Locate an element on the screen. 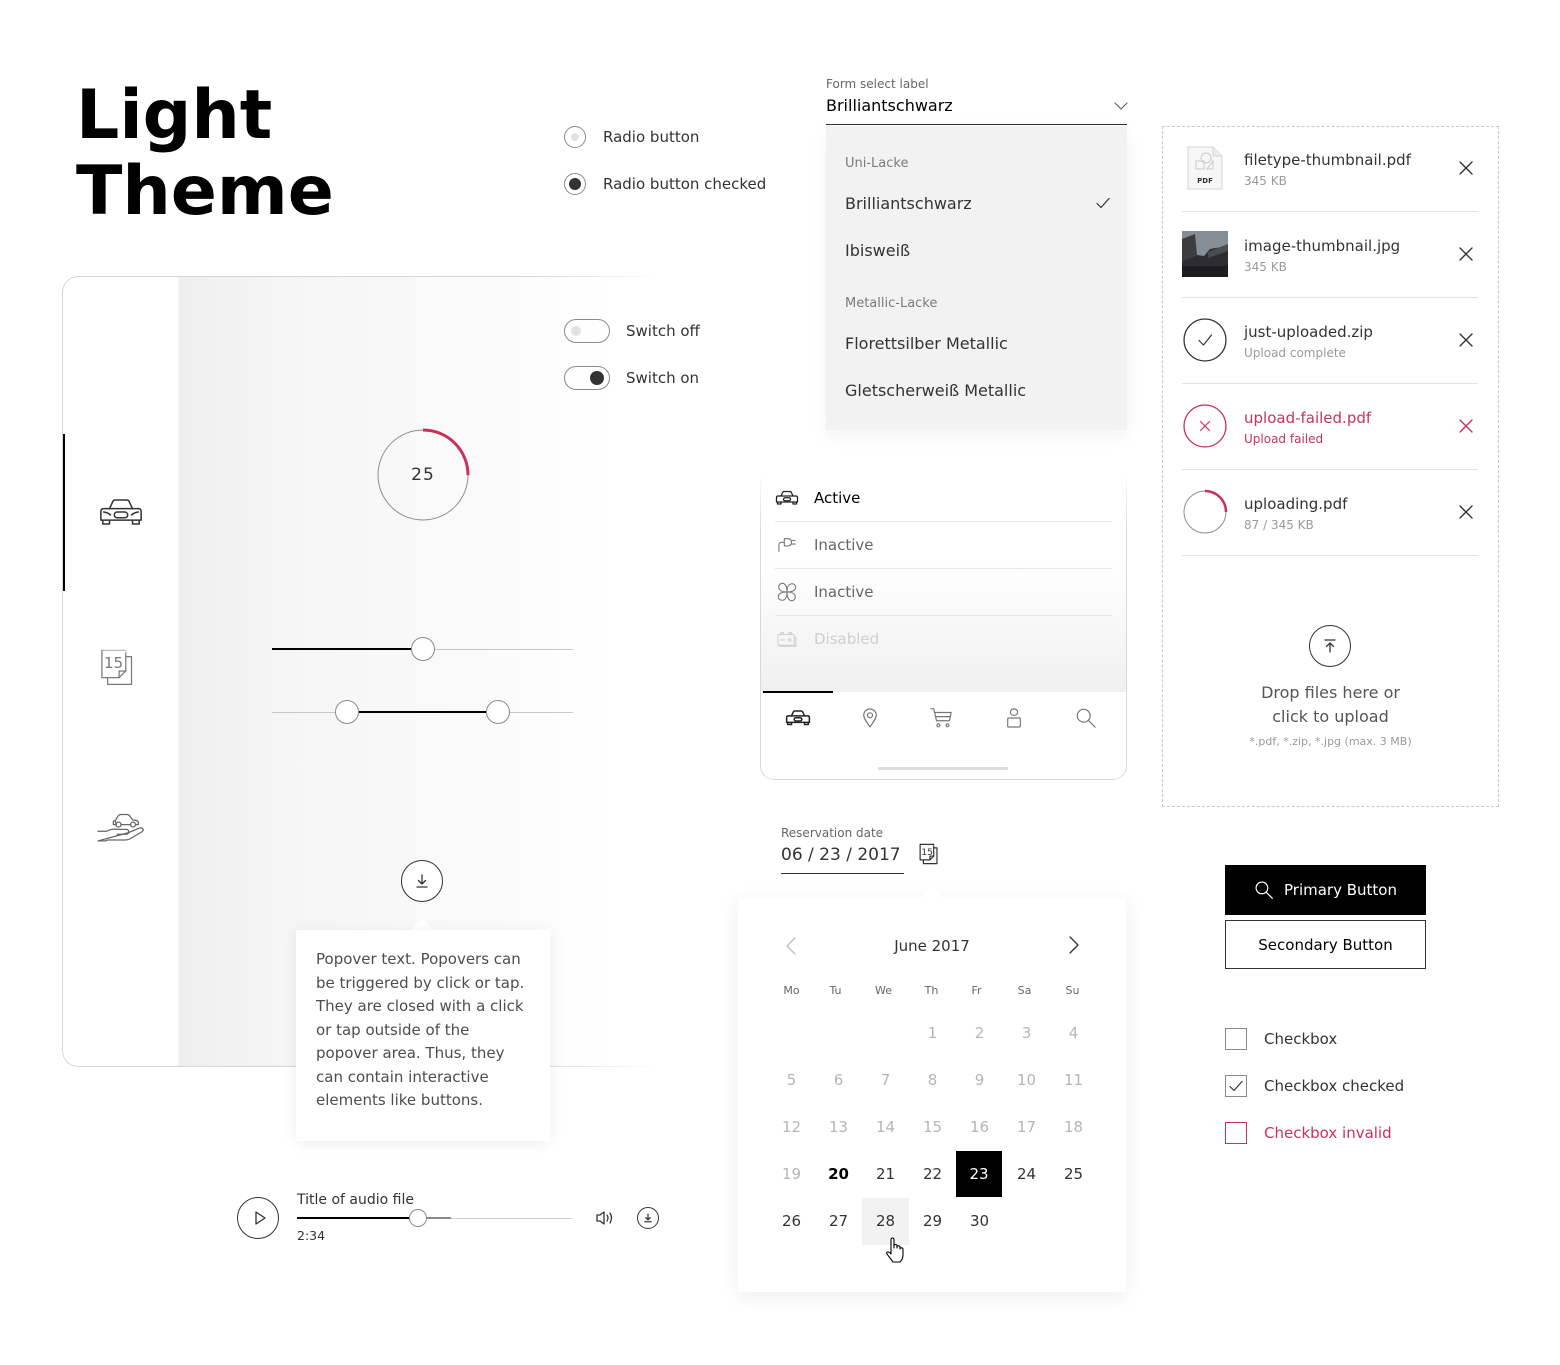 The height and width of the screenshot is (1365, 1560). tab-search is located at coordinates (1086, 718).